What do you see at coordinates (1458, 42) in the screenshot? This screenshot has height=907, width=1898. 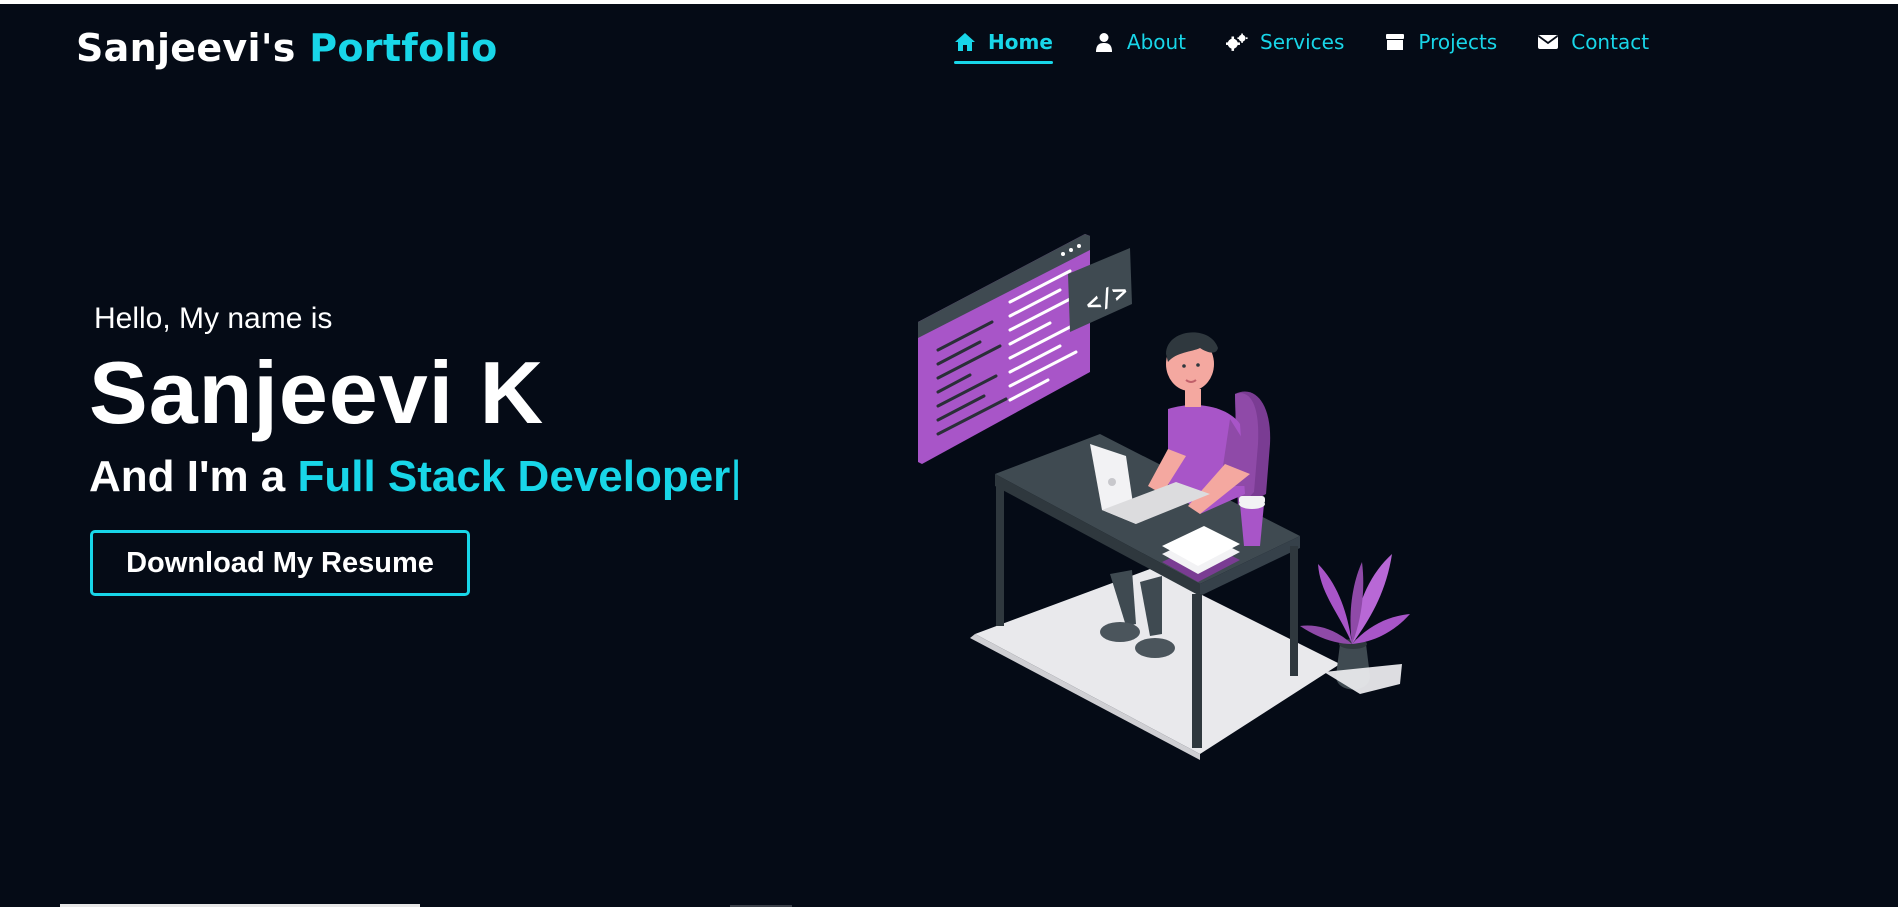 I see `nav-label-projects: Projects` at bounding box center [1458, 42].